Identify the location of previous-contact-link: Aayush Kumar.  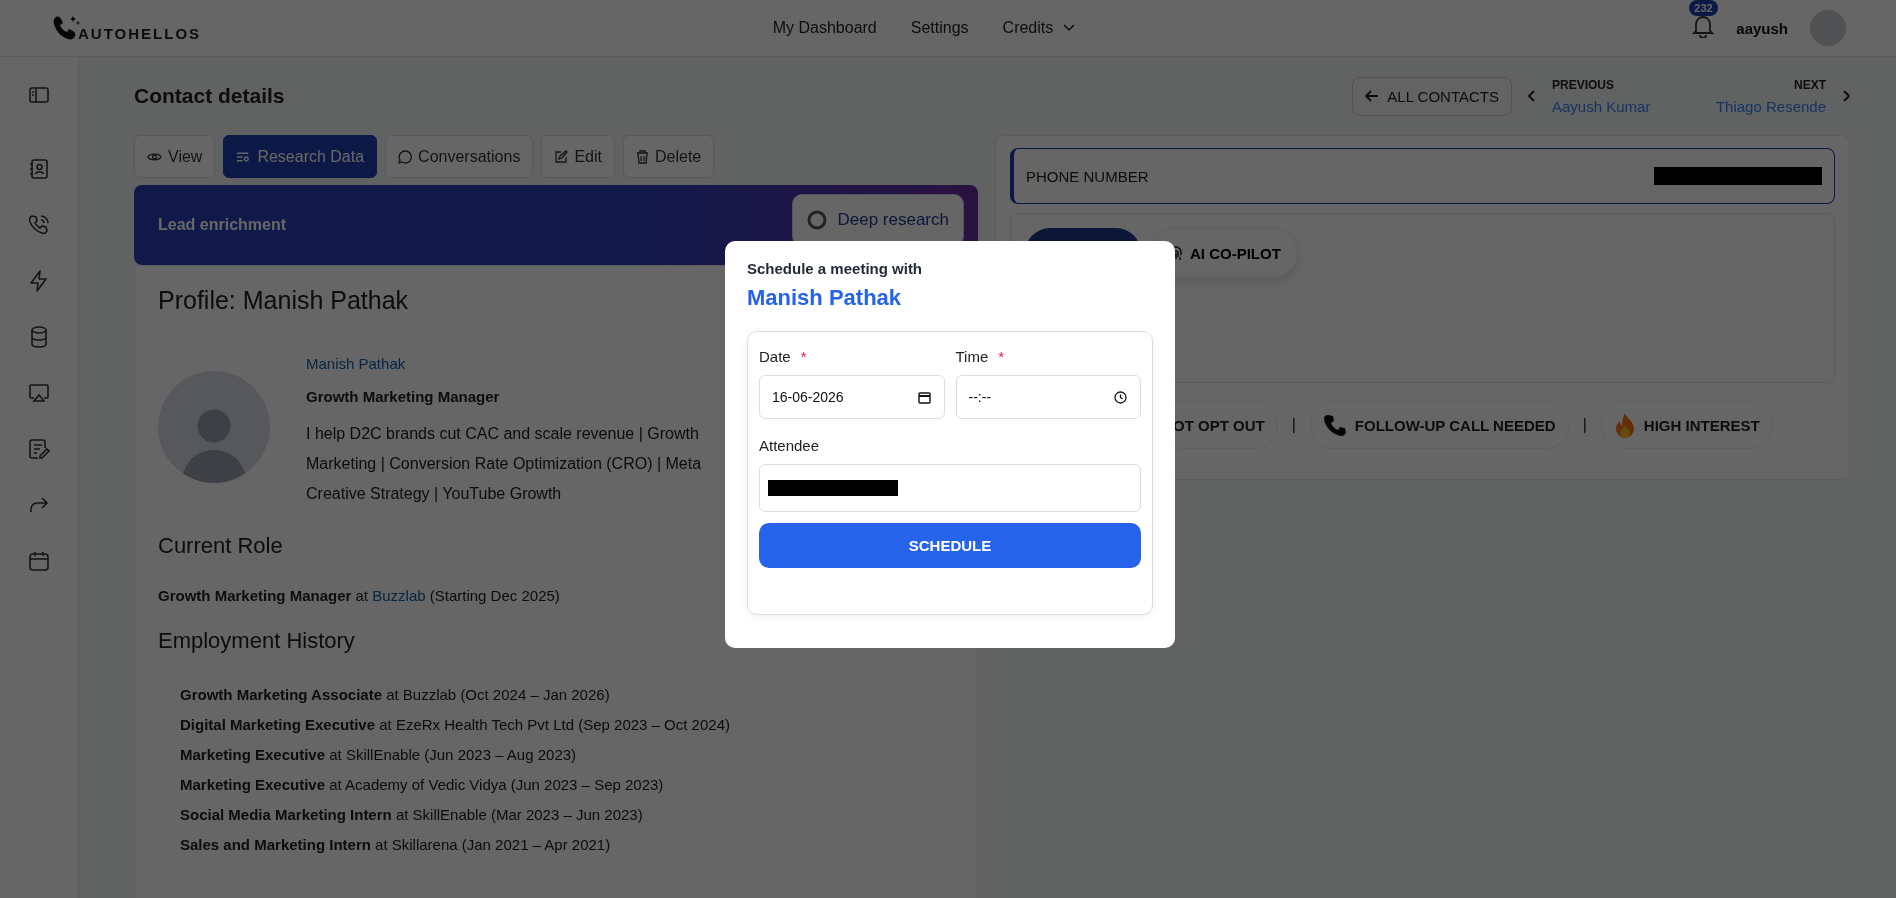
(1614, 106).